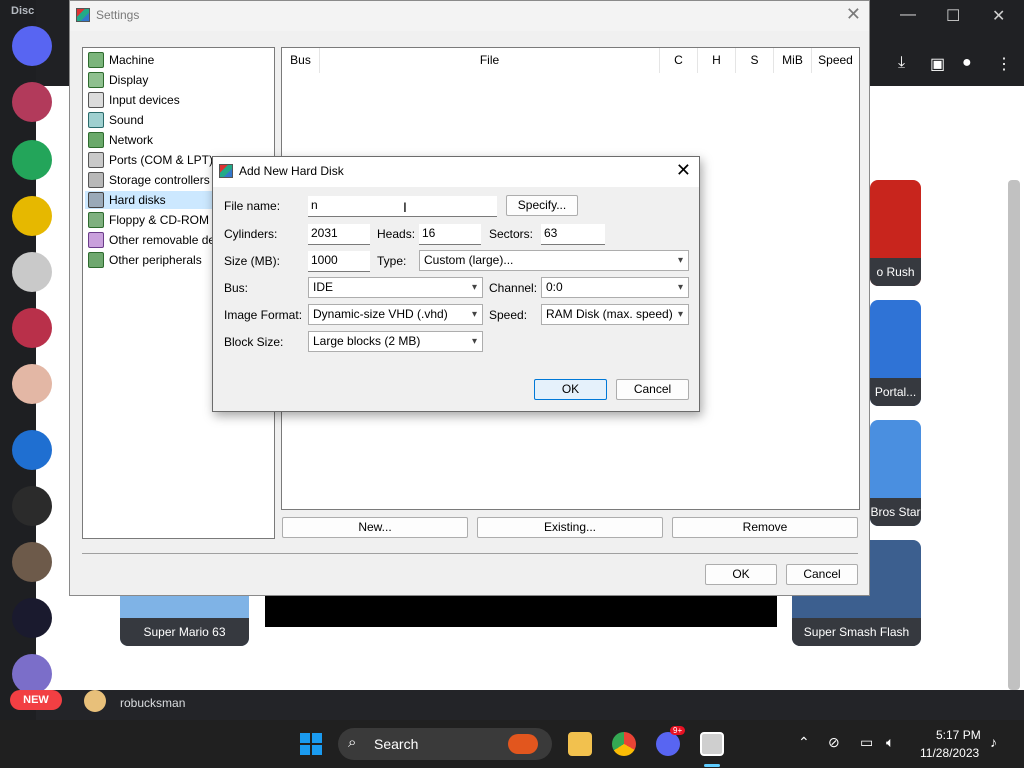  I want to click on page-scrollbar, so click(1014, 435).